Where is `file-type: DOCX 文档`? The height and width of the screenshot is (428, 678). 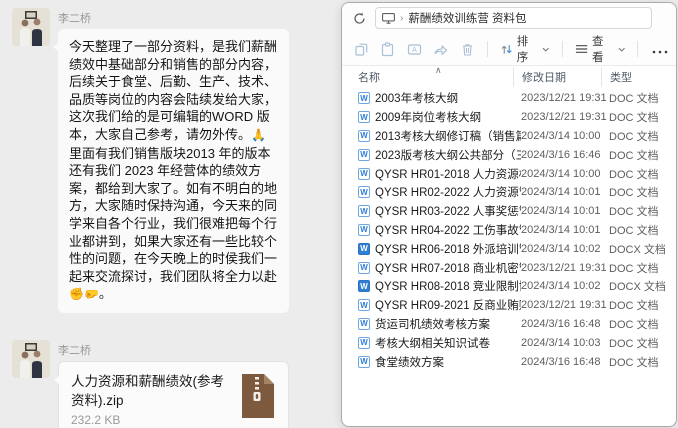
file-type: DOCX 文档 is located at coordinates (637, 287).